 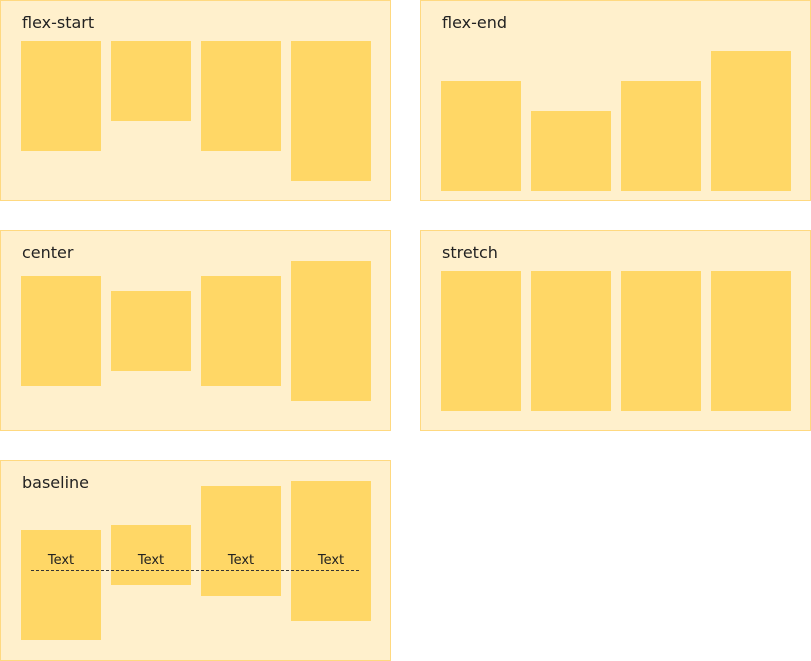 What do you see at coordinates (151, 560) in the screenshot?
I see `baseline-item-2-text: Text` at bounding box center [151, 560].